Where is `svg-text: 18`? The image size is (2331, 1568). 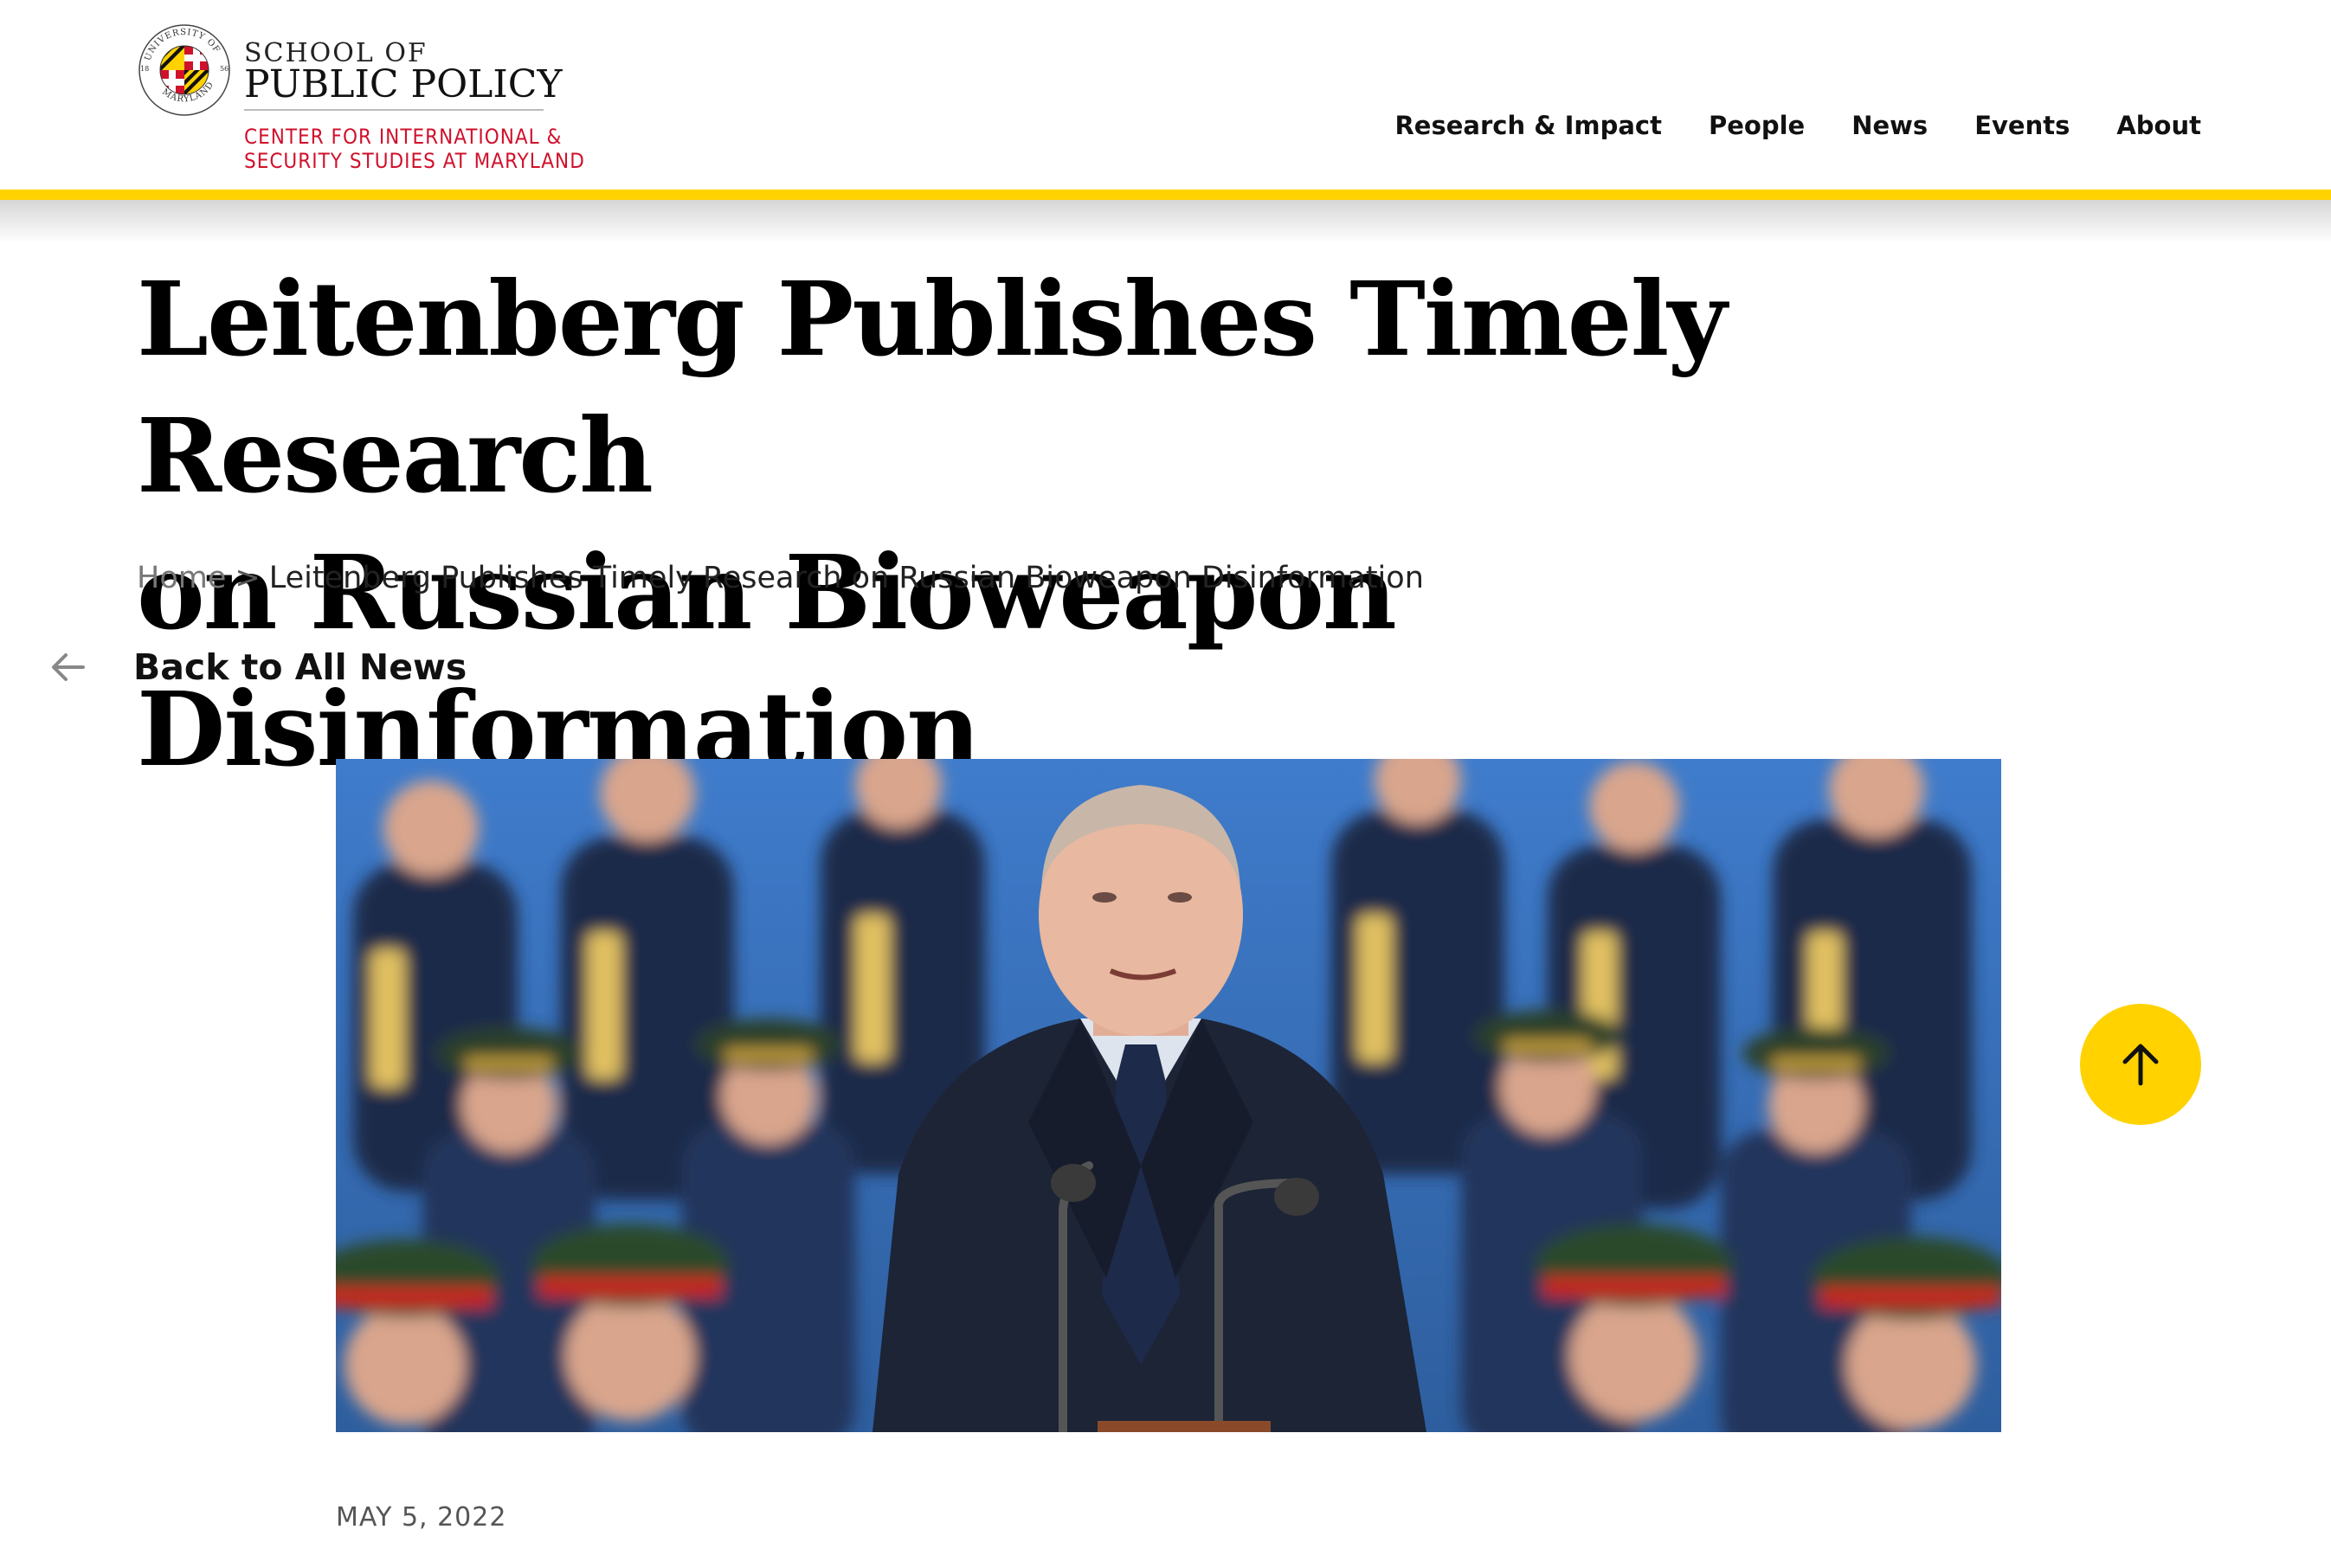
svg-text: 18 is located at coordinates (144, 69).